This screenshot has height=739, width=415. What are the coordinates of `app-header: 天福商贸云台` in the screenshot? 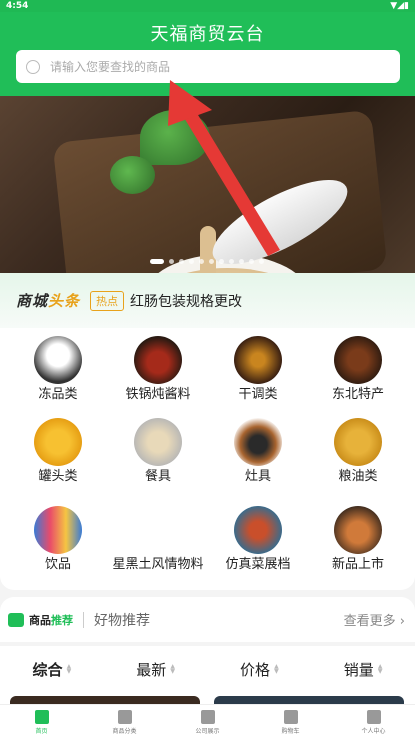 It's located at (207, 54).